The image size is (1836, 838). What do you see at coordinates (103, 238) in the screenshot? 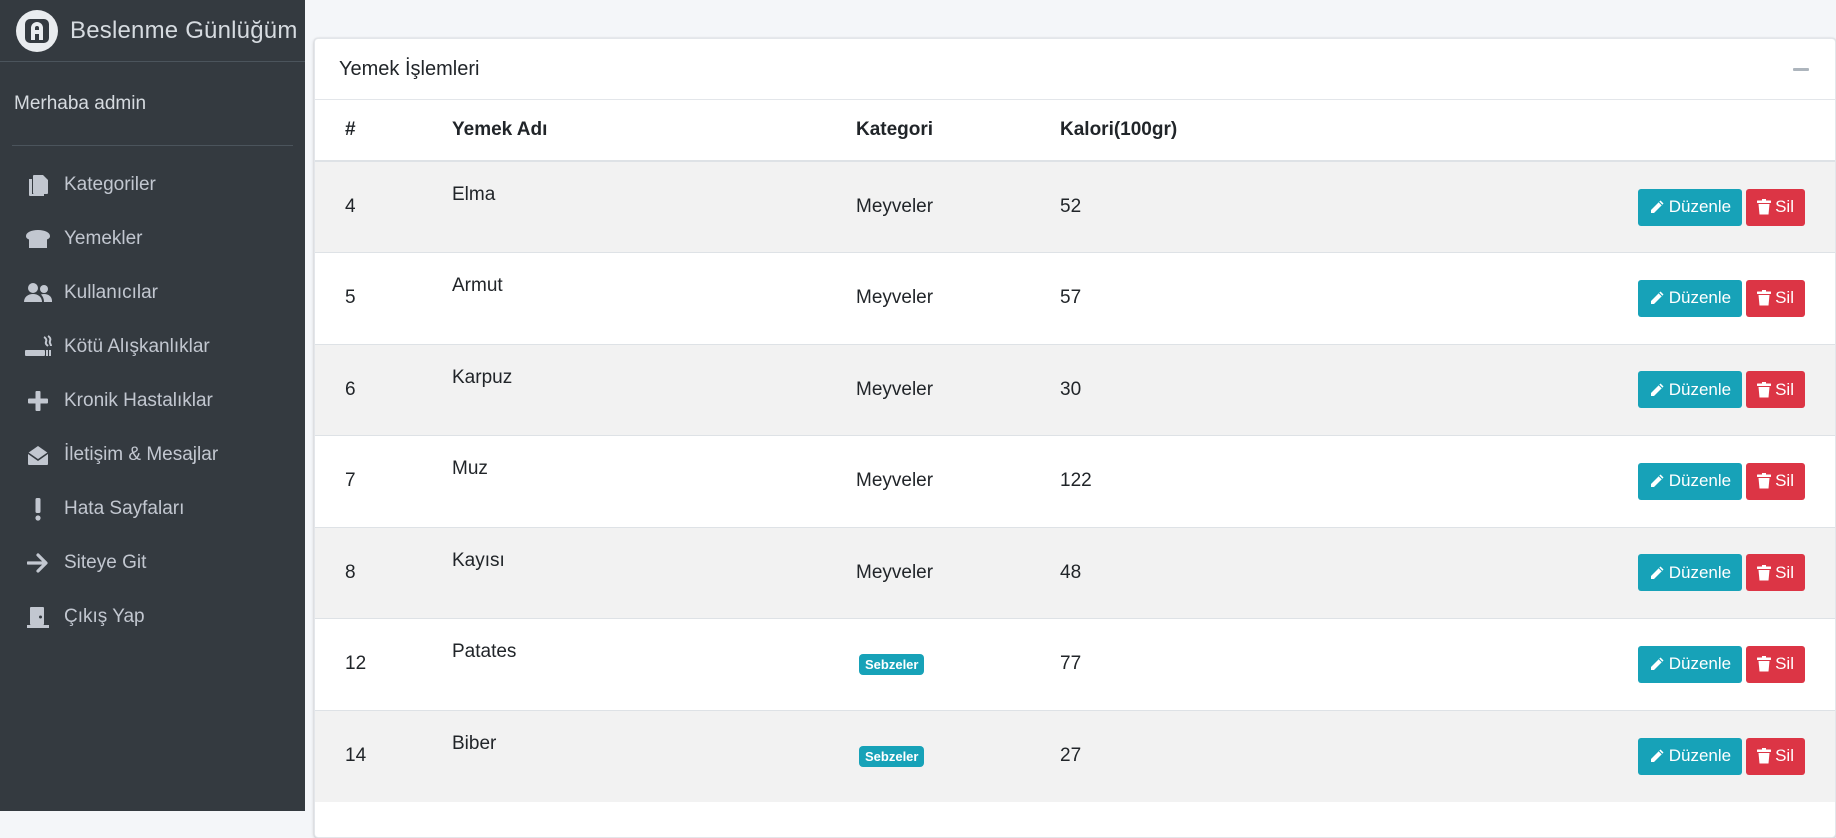
I see `sidebar-item-label: Yemekler` at bounding box center [103, 238].